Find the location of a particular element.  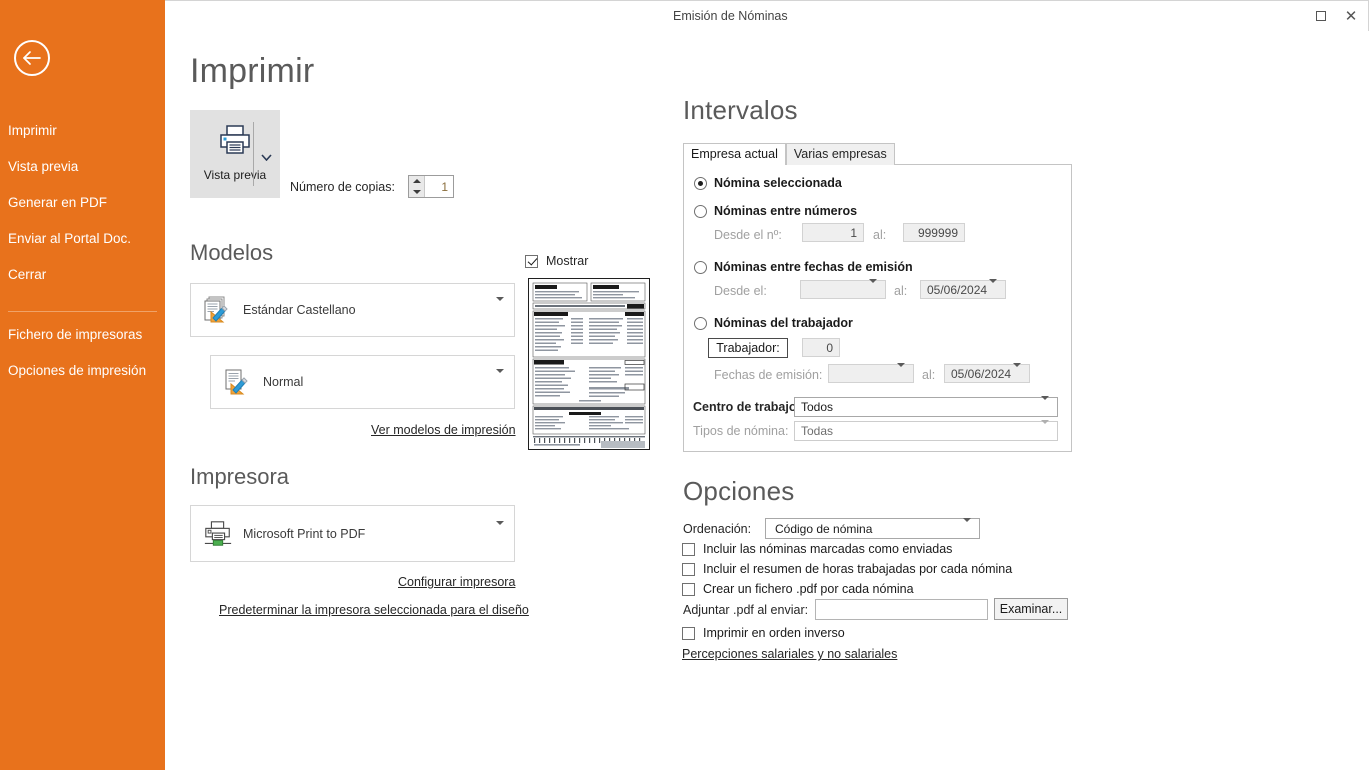

sidebar-divider is located at coordinates (82, 311).